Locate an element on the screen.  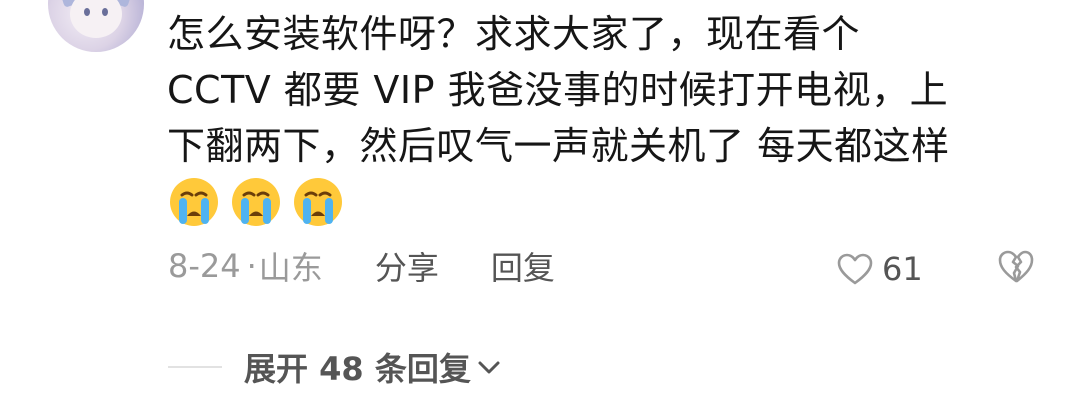
avatar-eye-left is located at coordinates (87, 12).